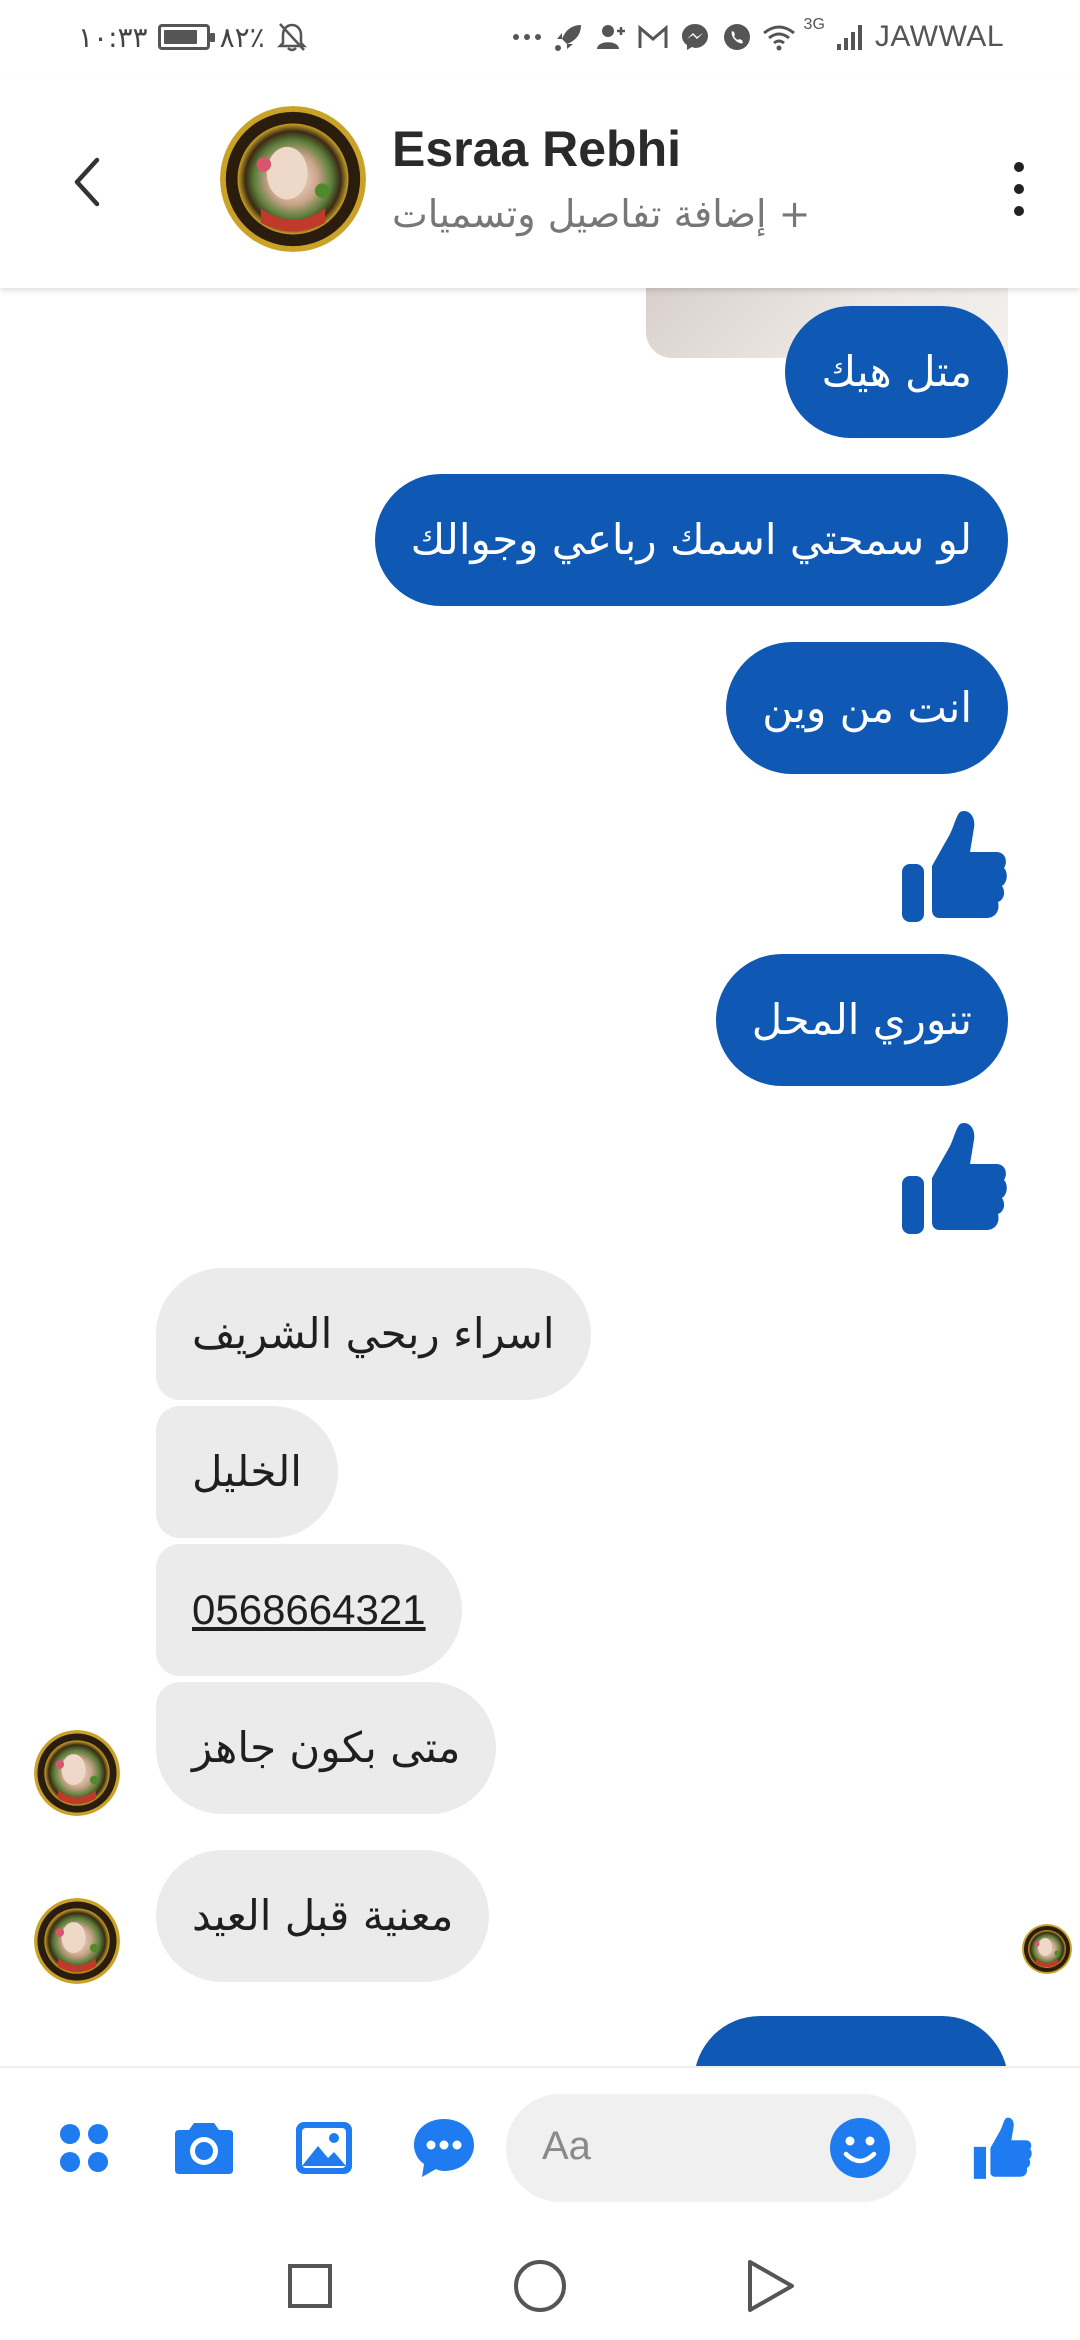 The height and width of the screenshot is (2340, 1080). What do you see at coordinates (527, 37) in the screenshot?
I see `overflow-dots-icon` at bounding box center [527, 37].